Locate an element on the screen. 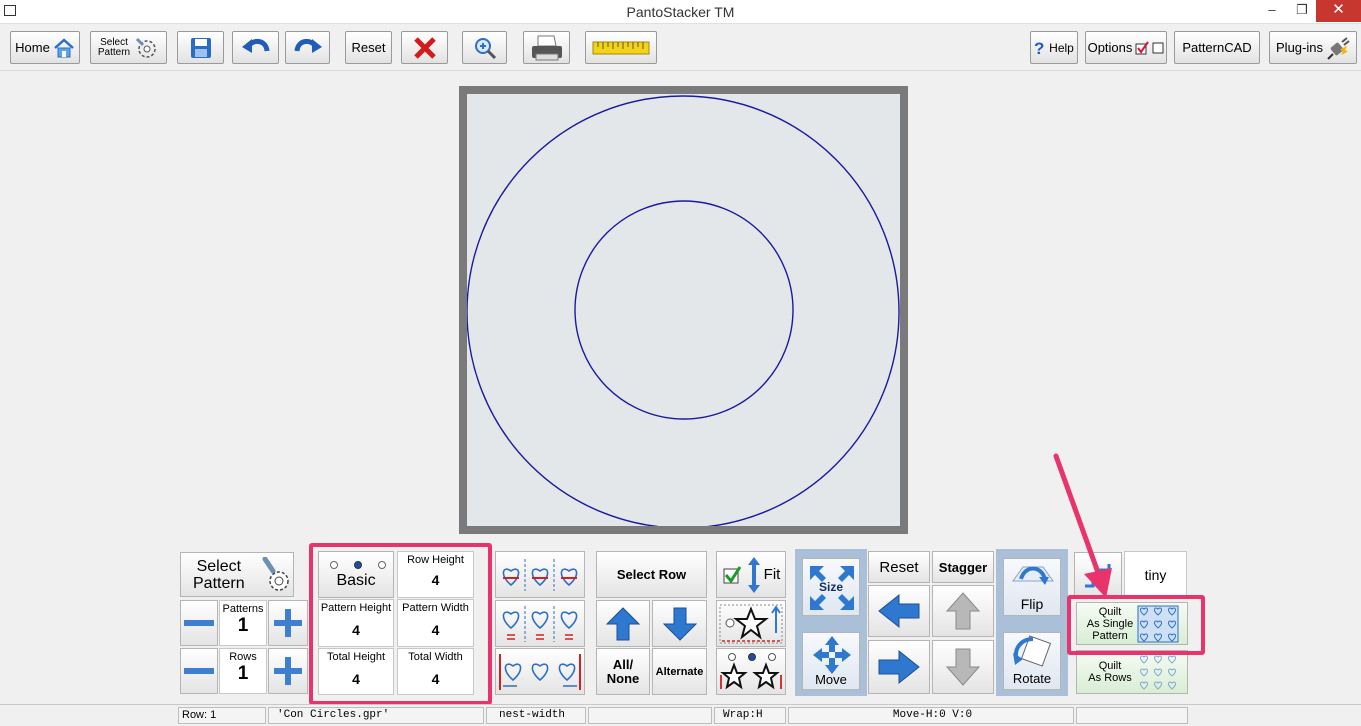 This screenshot has width=1361, height=726. inner-circle is located at coordinates (684, 310).